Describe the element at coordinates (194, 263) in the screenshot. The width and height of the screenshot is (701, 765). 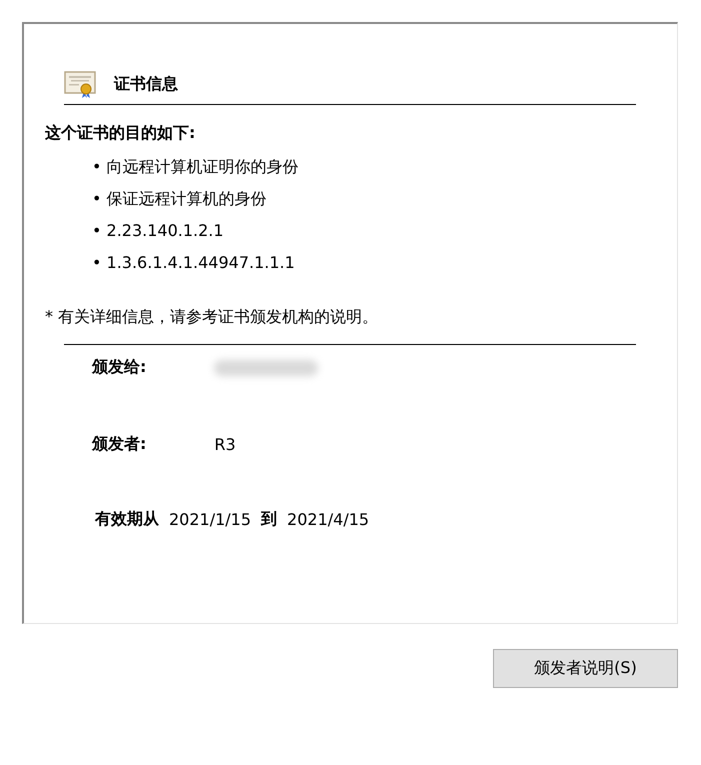
I see `purpose-item: • 1.3.6.1.4.1.44947.1.1.1` at that location.